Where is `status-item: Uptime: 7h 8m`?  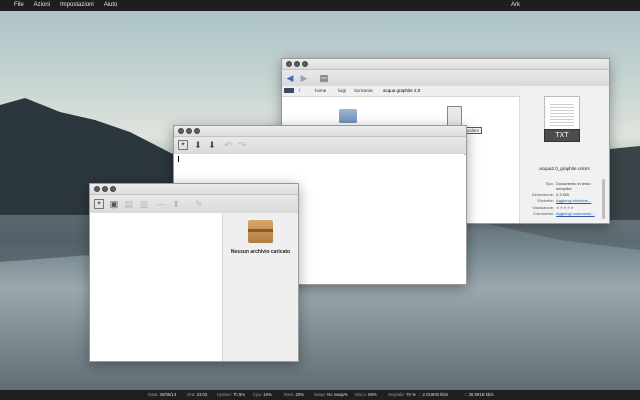
status-item: Uptime: 7h 8m is located at coordinates (231, 395).